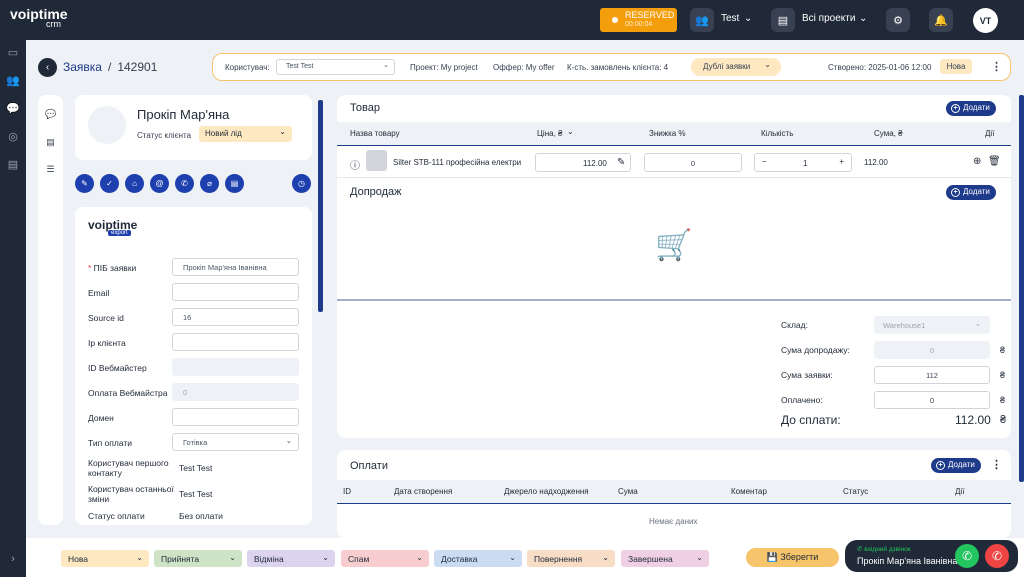 The image size is (1024, 577). What do you see at coordinates (674, 300) in the screenshot?
I see `divider` at bounding box center [674, 300].